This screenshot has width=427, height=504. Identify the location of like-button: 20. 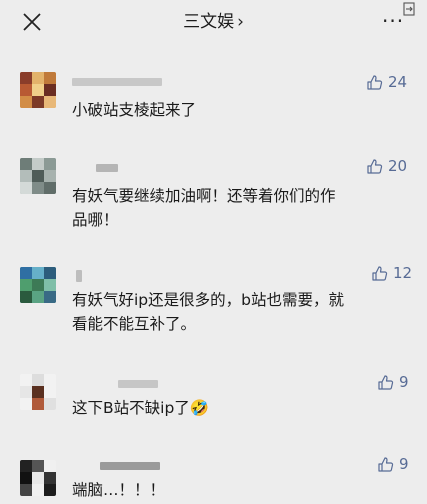
(386, 166).